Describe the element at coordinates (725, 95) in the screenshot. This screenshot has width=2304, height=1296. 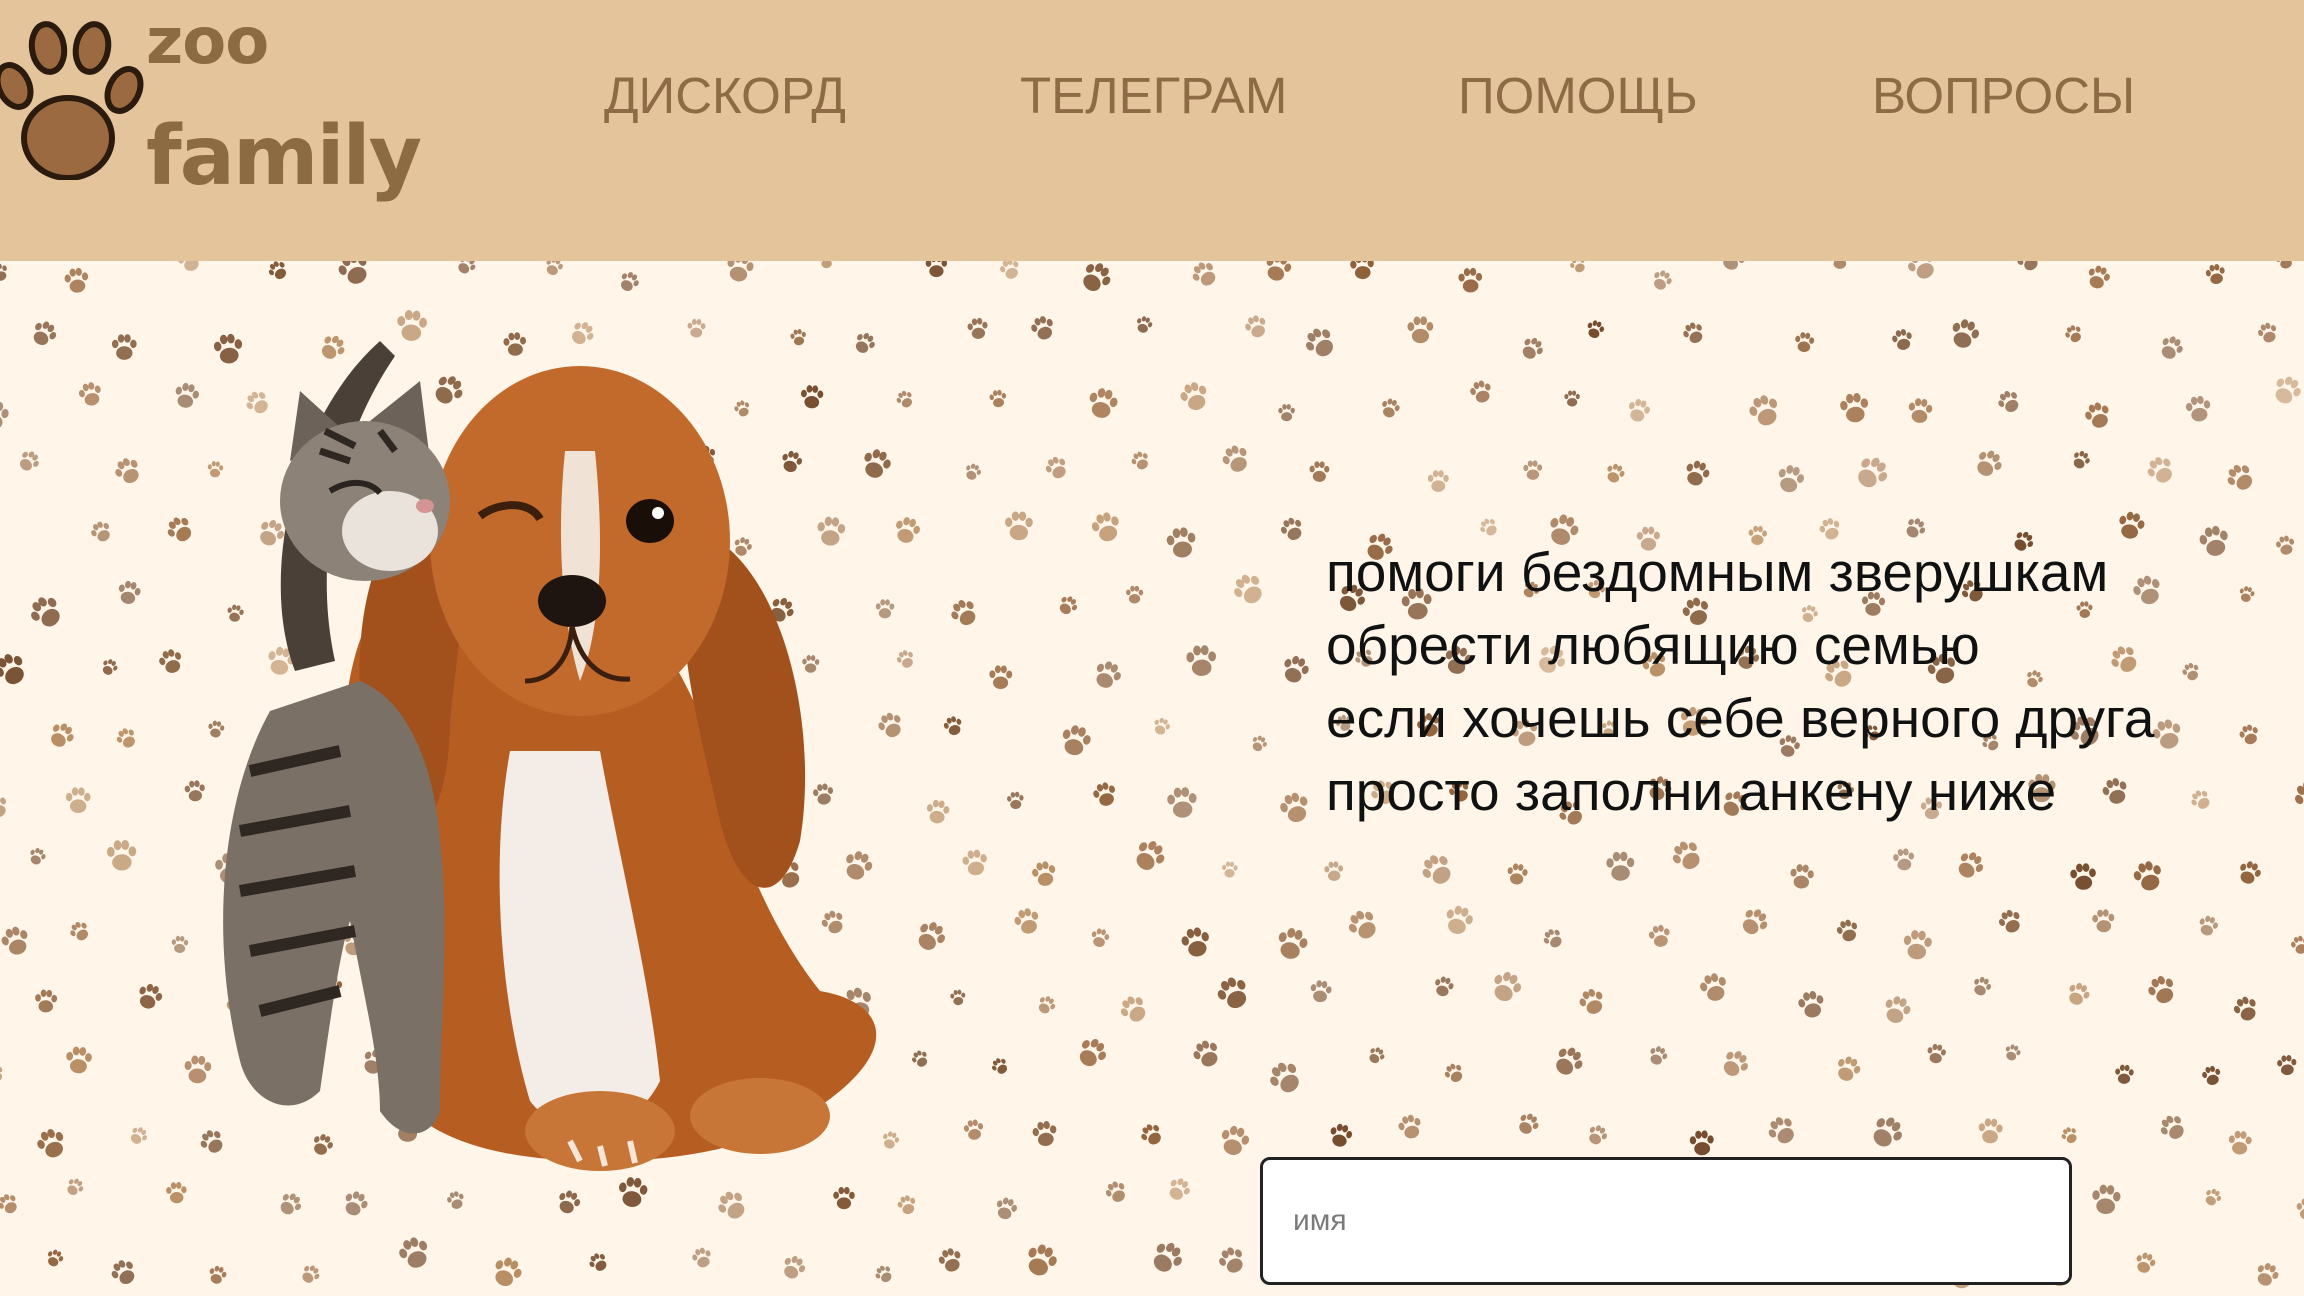
I see `nav-link-discord: ДИСКОРД` at that location.